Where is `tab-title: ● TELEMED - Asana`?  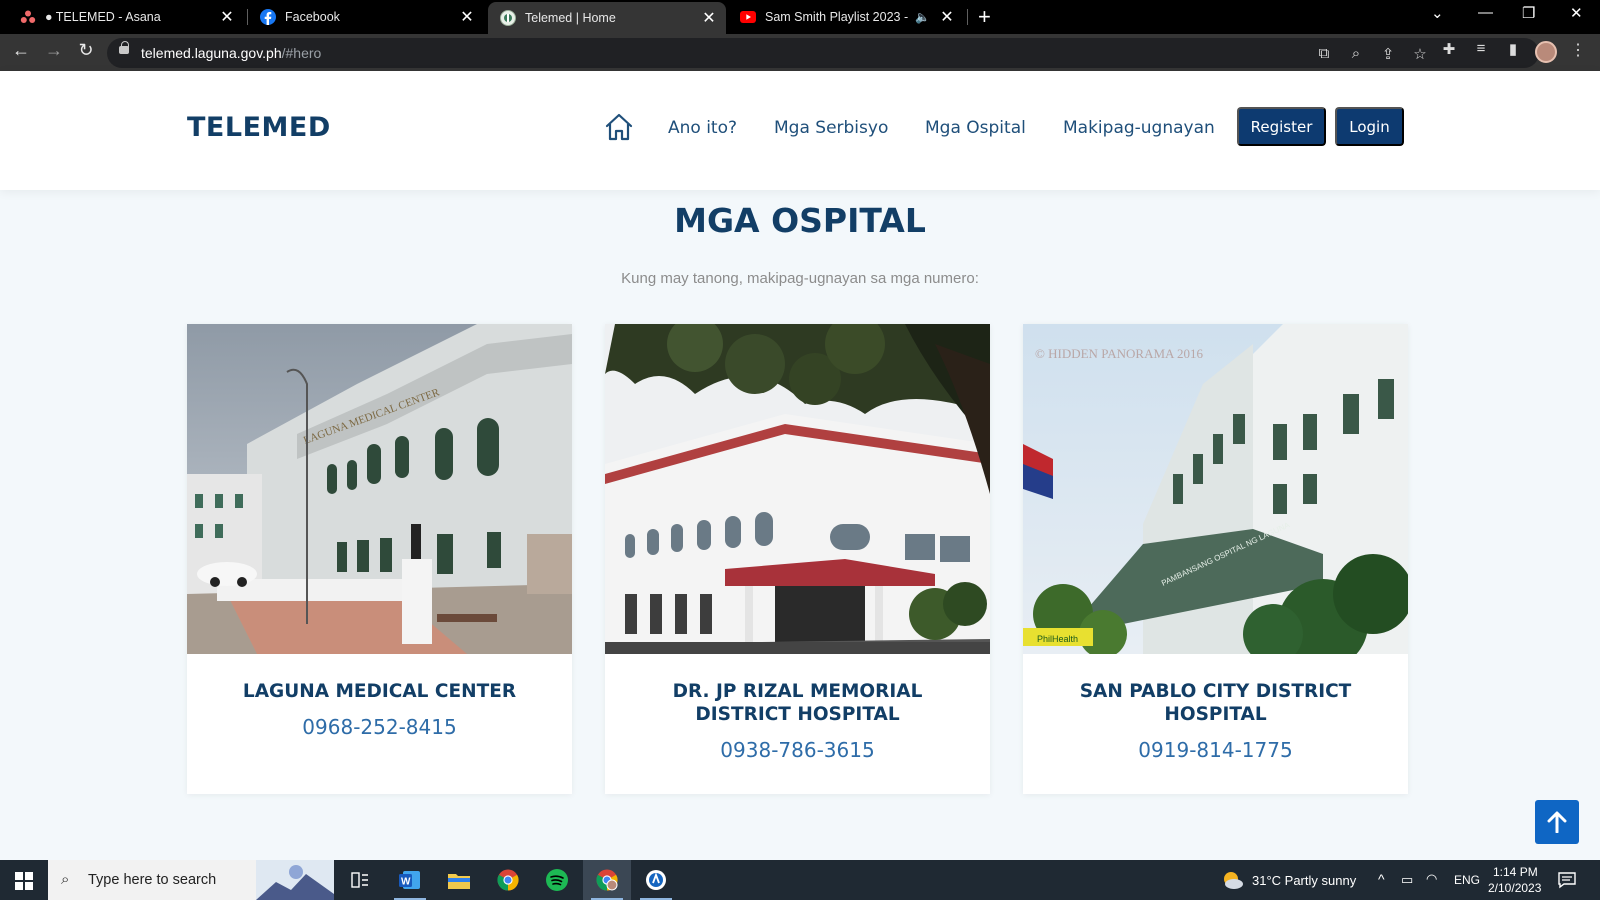
tab-title: ● TELEMED - Asana is located at coordinates (103, 17).